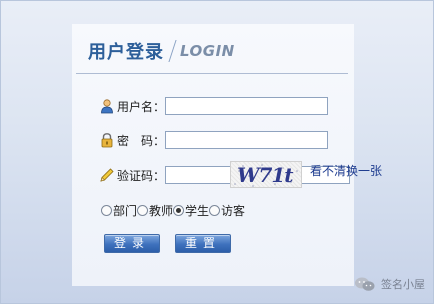 This screenshot has width=434, height=304. What do you see at coordinates (126, 52) in the screenshot?
I see `title-zh: 用户登录` at bounding box center [126, 52].